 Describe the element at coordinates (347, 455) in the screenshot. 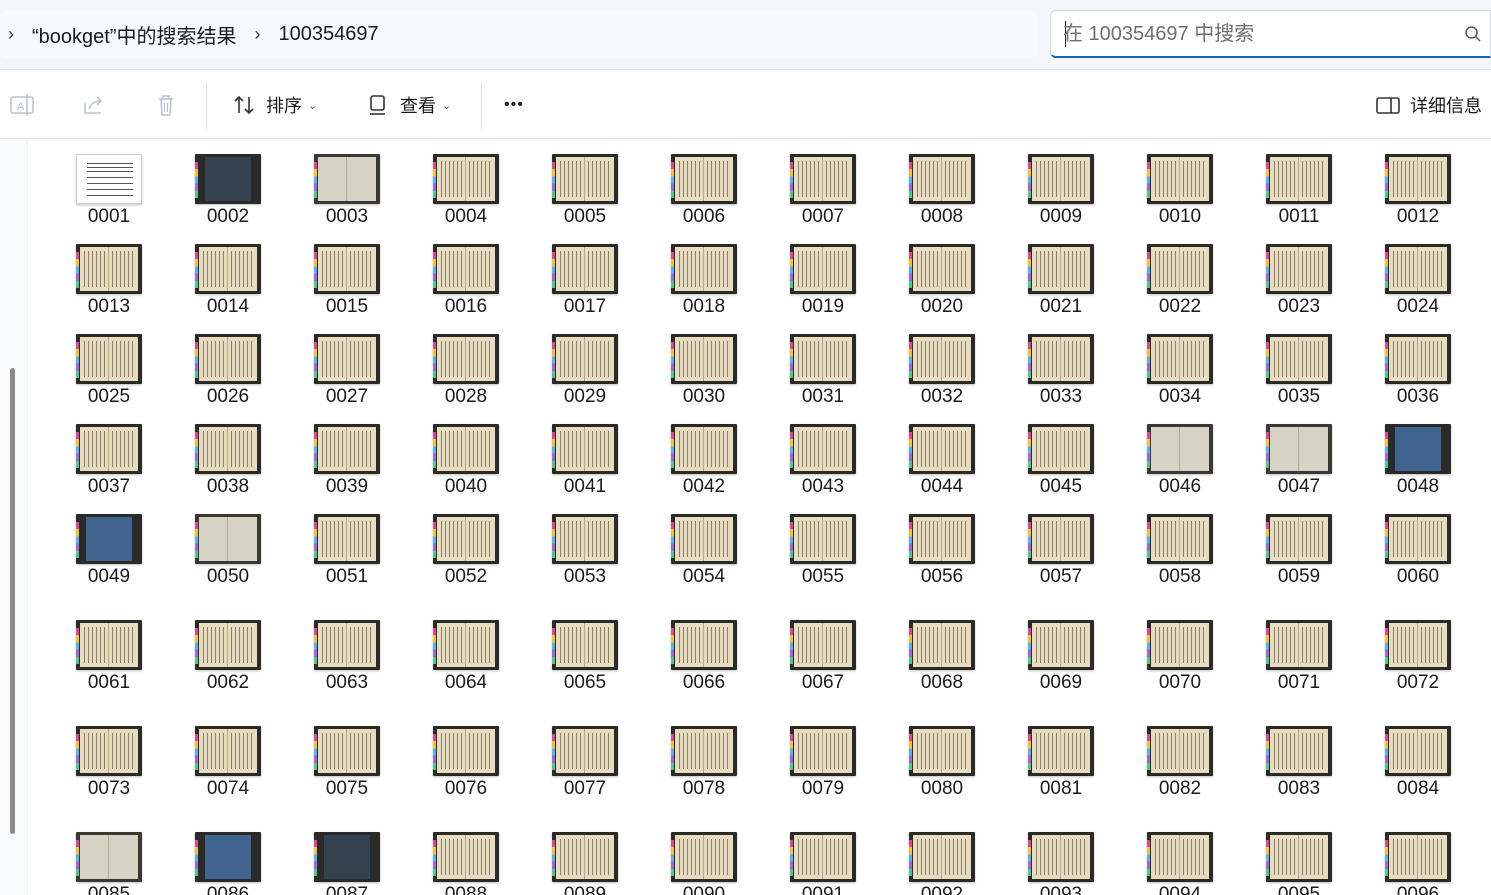

I see `file-item: 0039` at that location.